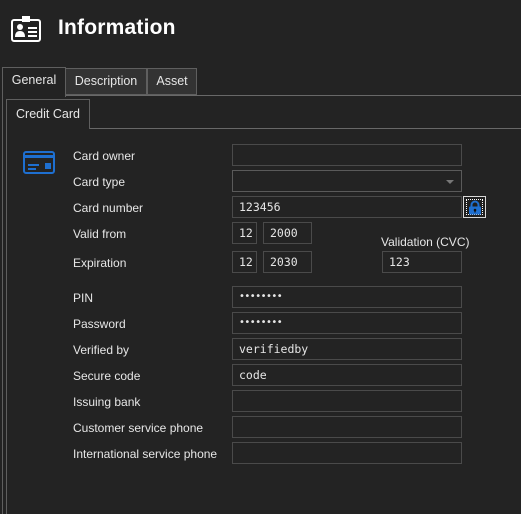 This screenshot has width=521, height=514. What do you see at coordinates (425, 242) in the screenshot?
I see `cvc-label: Validation (CVC)` at bounding box center [425, 242].